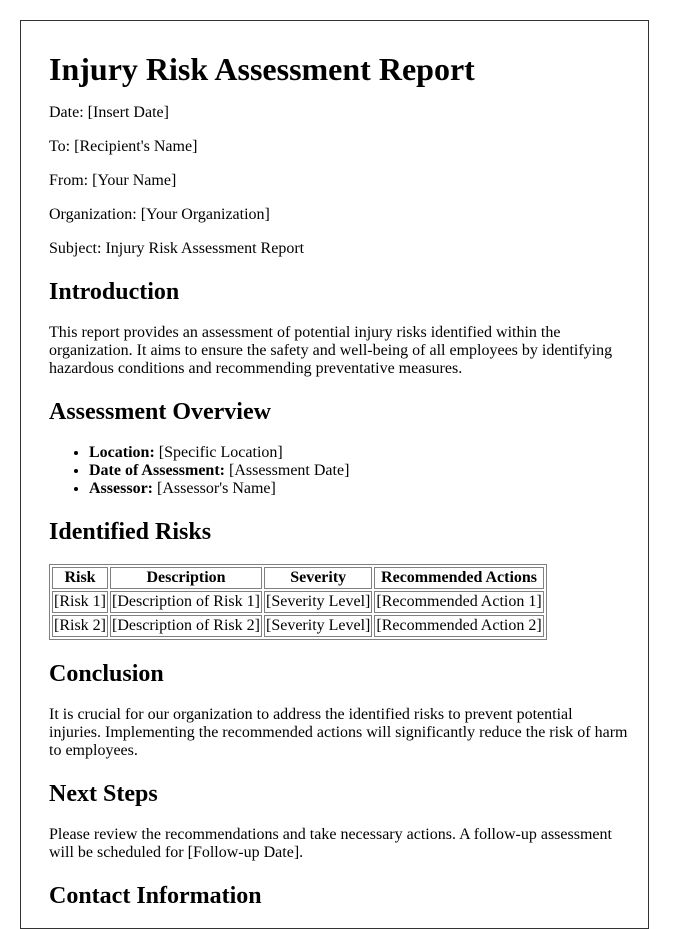 The height and width of the screenshot is (929, 700). What do you see at coordinates (155, 896) in the screenshot?
I see `contact-heading: Contact Information` at bounding box center [155, 896].